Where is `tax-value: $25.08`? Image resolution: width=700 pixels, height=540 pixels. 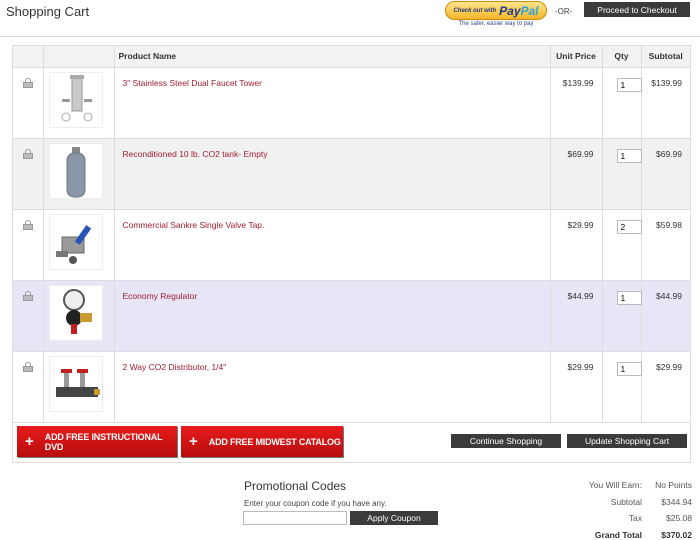
tax-value: $25.08 is located at coordinates (679, 518).